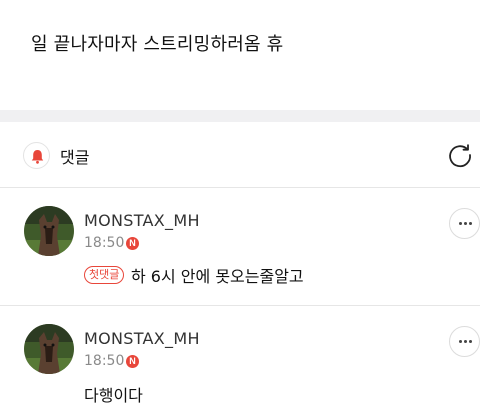 This screenshot has height=419, width=480. What do you see at coordinates (75, 157) in the screenshot?
I see `comments-header-label: 댓글` at bounding box center [75, 157].